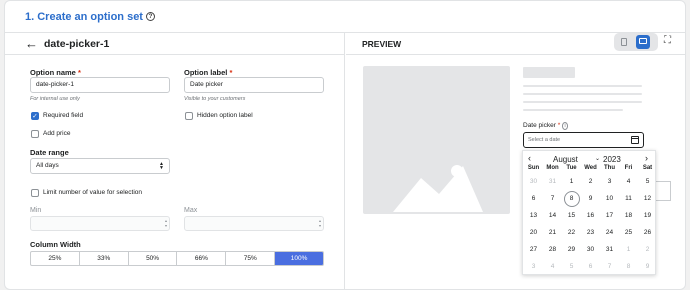  Describe the element at coordinates (100, 85) in the screenshot. I see `option-name-input: date-picker-1` at that location.